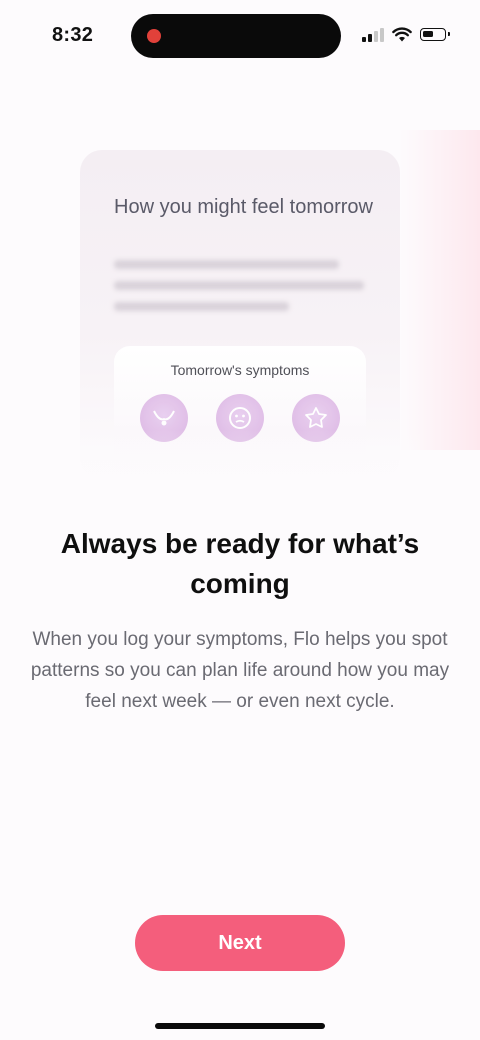  I want to click on wifi-icon, so click(402, 33).